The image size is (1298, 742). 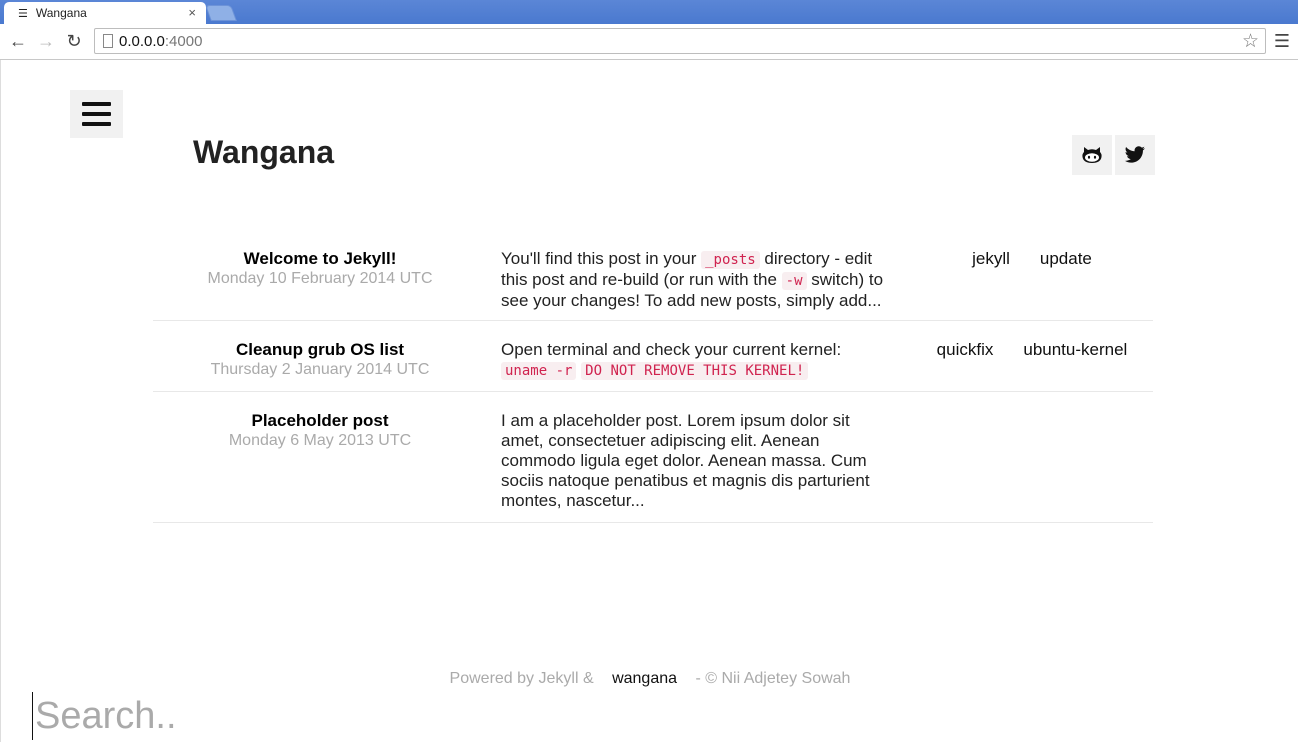 I want to click on browser-tab: ☰ Wangana ×, so click(x=105, y=13).